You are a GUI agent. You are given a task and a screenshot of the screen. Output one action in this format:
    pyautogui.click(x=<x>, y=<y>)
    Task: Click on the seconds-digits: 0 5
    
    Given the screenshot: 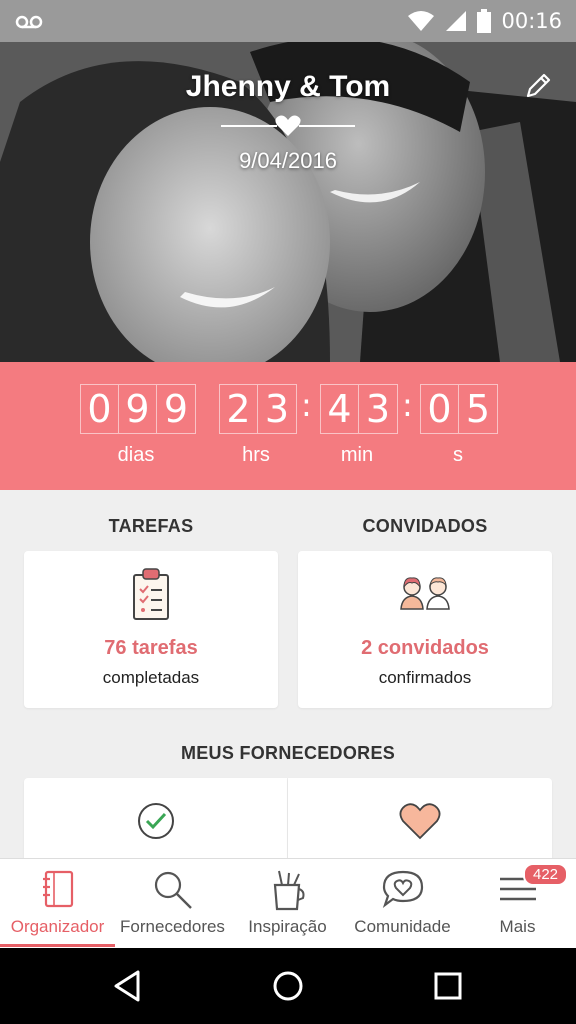 What is the action you would take?
    pyautogui.click(x=459, y=409)
    